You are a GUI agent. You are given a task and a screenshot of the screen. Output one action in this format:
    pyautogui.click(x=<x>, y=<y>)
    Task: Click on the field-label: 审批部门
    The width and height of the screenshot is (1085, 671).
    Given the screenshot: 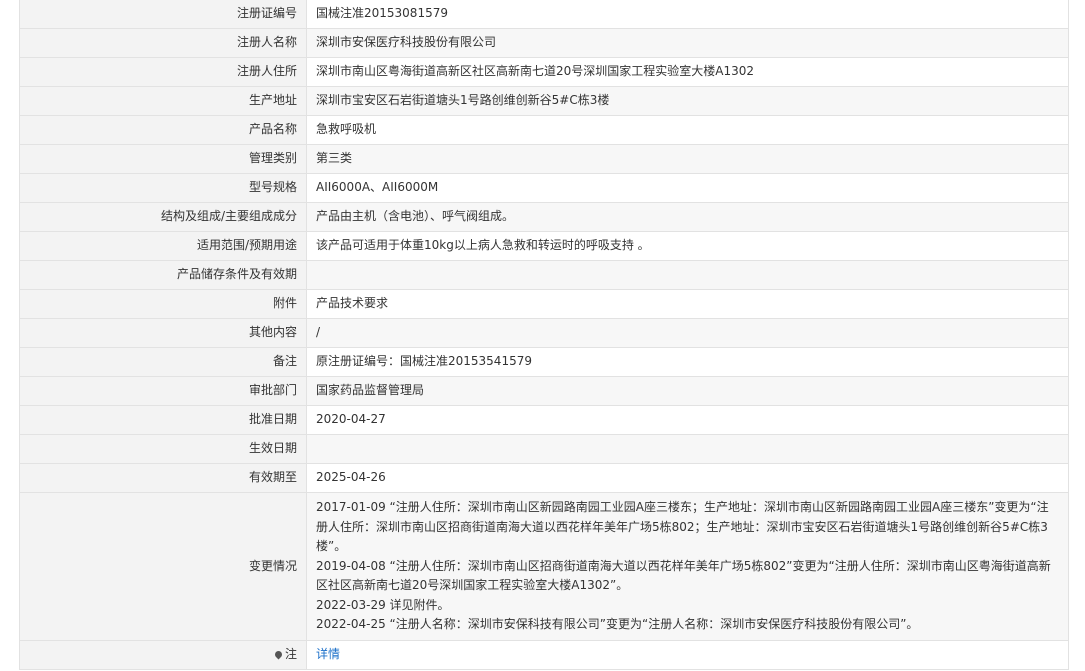 What is the action you would take?
    pyautogui.click(x=163, y=391)
    